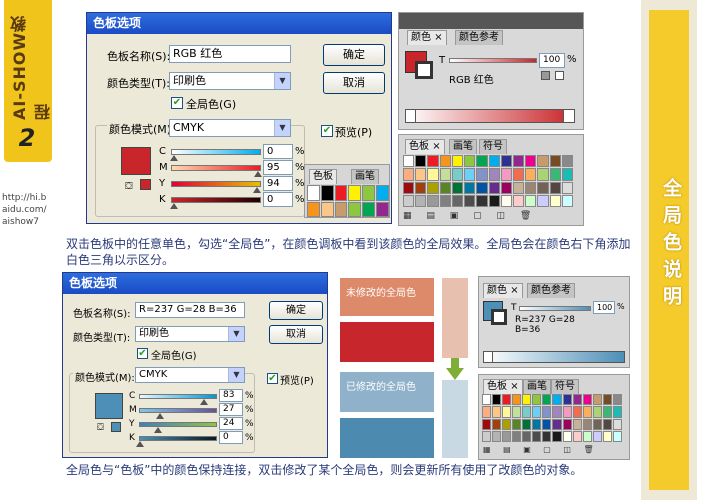 The width and height of the screenshot is (701, 504). Describe the element at coordinates (160, 416) in the screenshot. I see `slider-m-handle` at that location.